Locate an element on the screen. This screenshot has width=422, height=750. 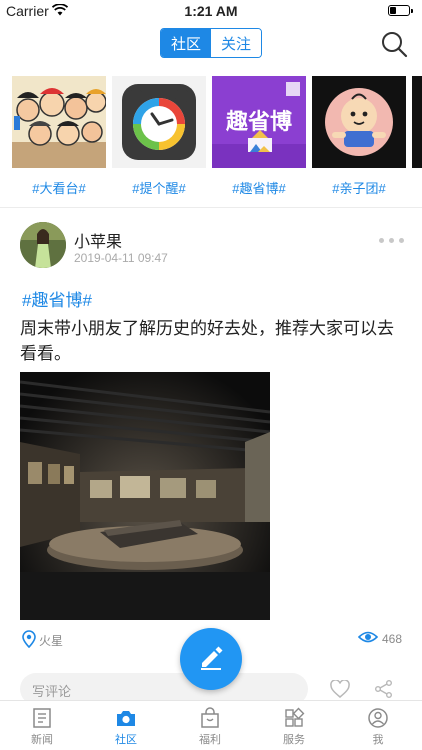
location-label: 火星 is located at coordinates (51, 641).